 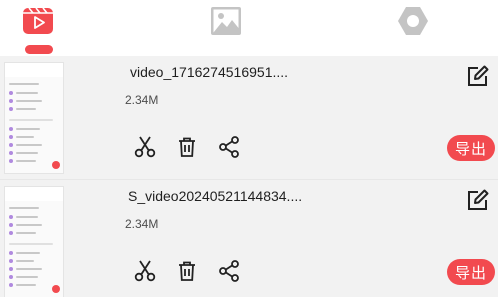 I want to click on tab-image, so click(x=226, y=21).